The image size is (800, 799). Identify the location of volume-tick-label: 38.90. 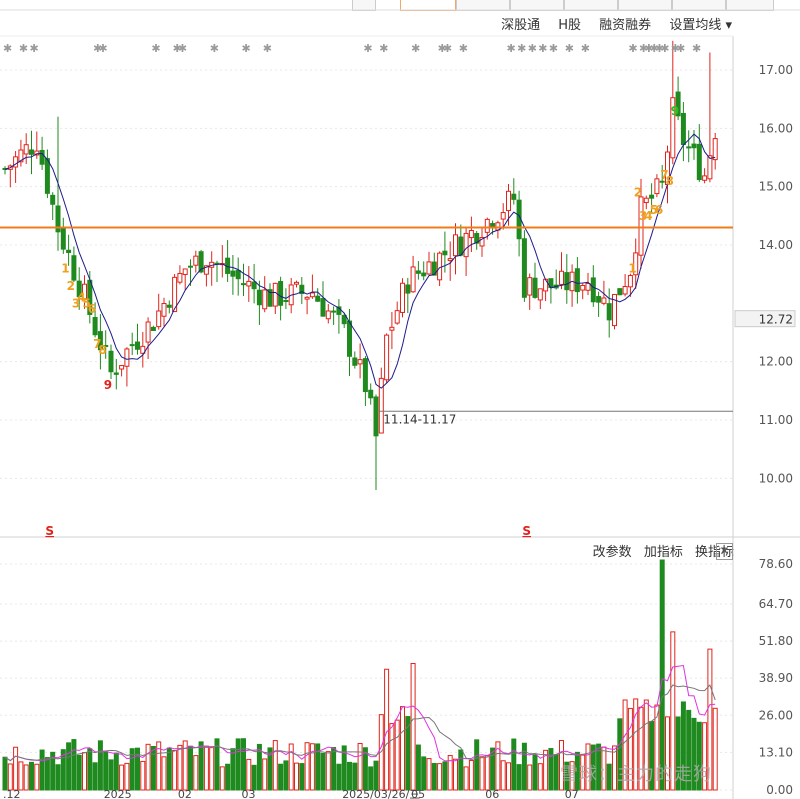
(776, 678).